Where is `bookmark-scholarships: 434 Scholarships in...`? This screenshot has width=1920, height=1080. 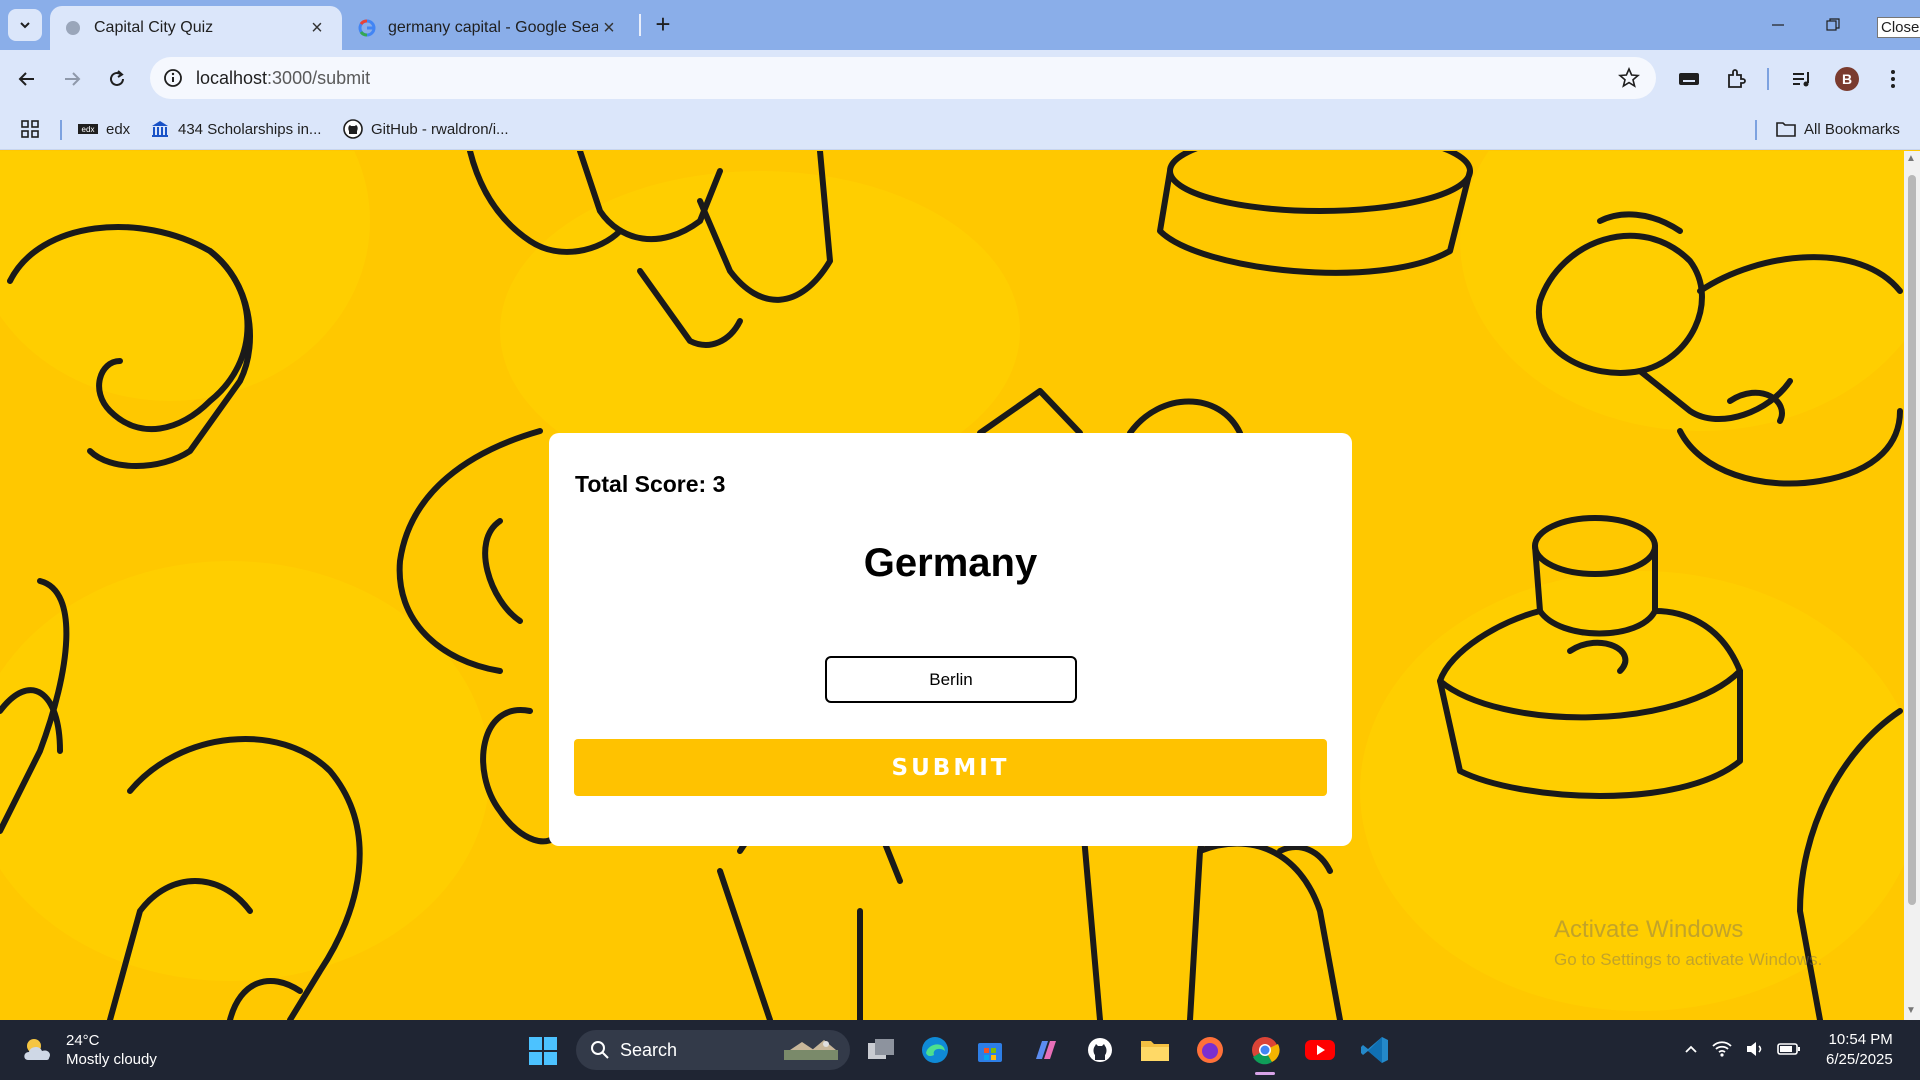
bookmark-scholarships: 434 Scholarships in... is located at coordinates (235, 129).